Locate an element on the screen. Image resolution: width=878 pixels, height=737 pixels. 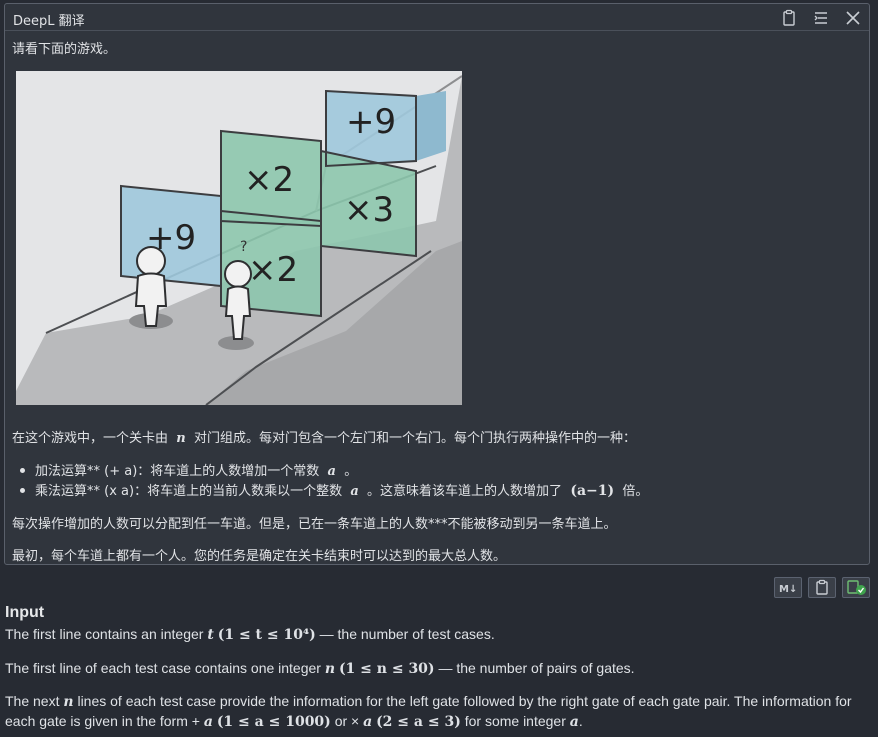
clipboard-icon is located at coordinates (789, 18).